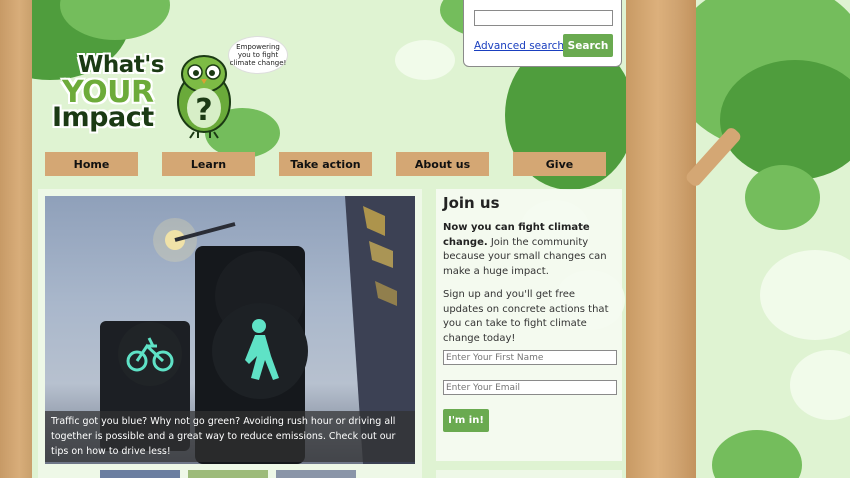  Describe the element at coordinates (208, 164) in the screenshot. I see `nav-item-learn: Learn` at that location.